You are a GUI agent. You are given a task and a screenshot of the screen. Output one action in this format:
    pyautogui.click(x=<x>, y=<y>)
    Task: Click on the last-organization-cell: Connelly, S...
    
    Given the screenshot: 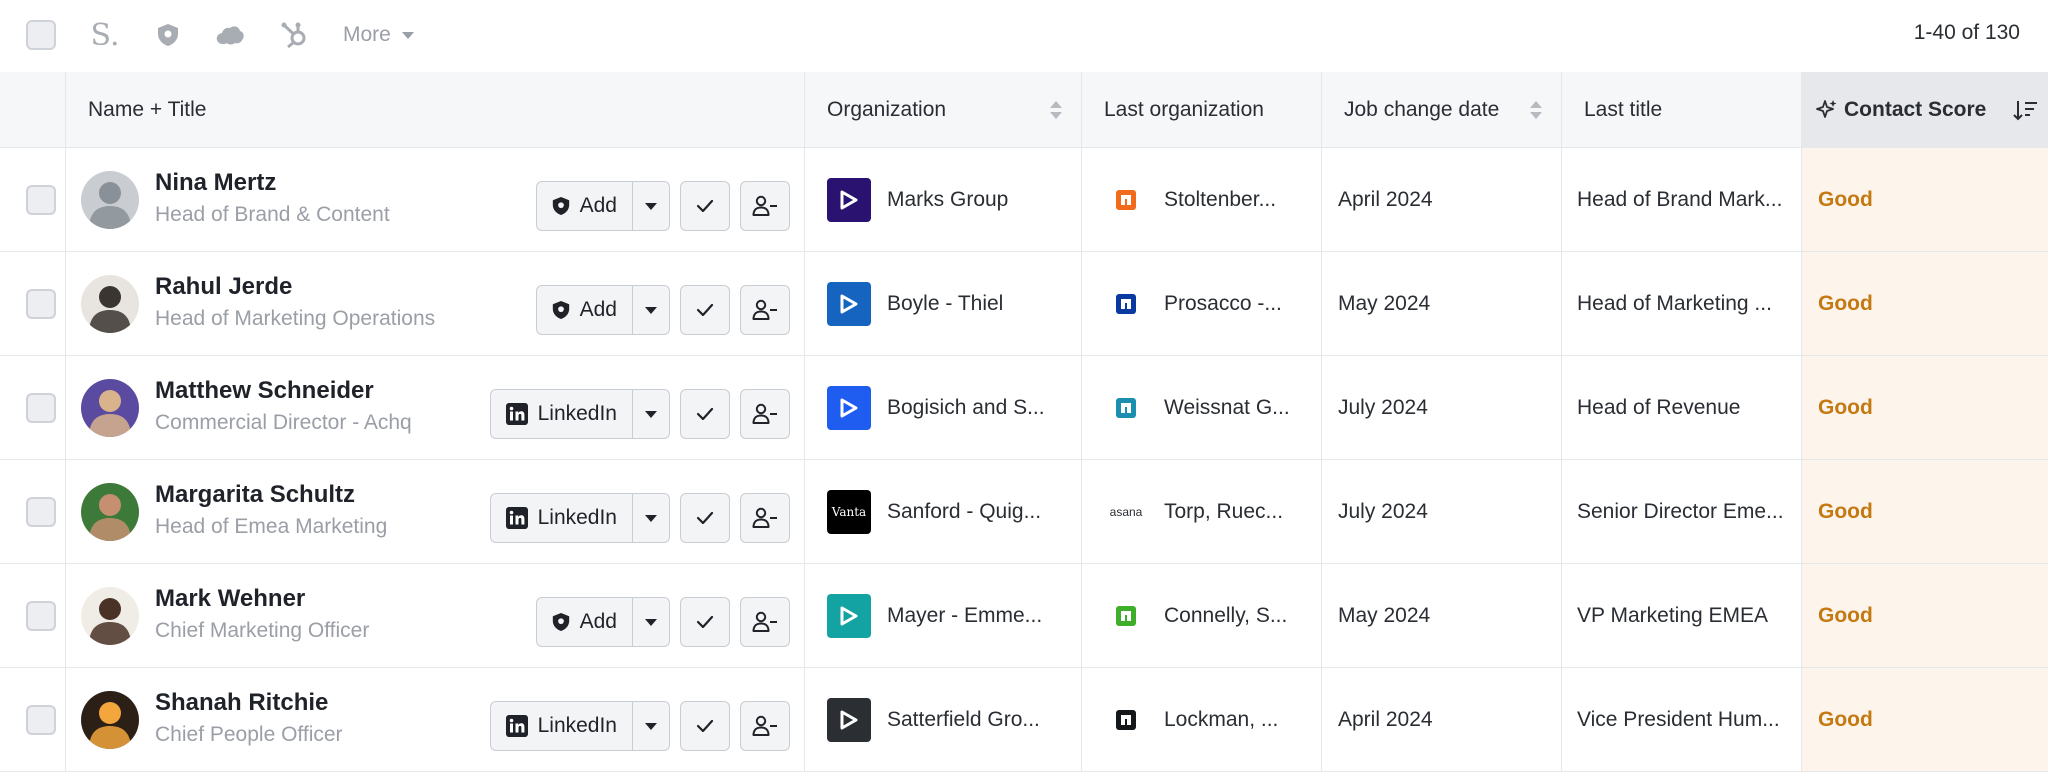 What is the action you would take?
    pyautogui.click(x=1202, y=615)
    